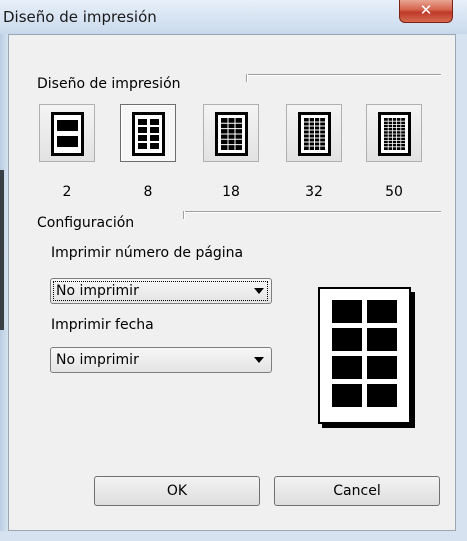 This screenshot has height=541, width=467. Describe the element at coordinates (147, 253) in the screenshot. I see `page-number-label: Imprimir número de página` at that location.